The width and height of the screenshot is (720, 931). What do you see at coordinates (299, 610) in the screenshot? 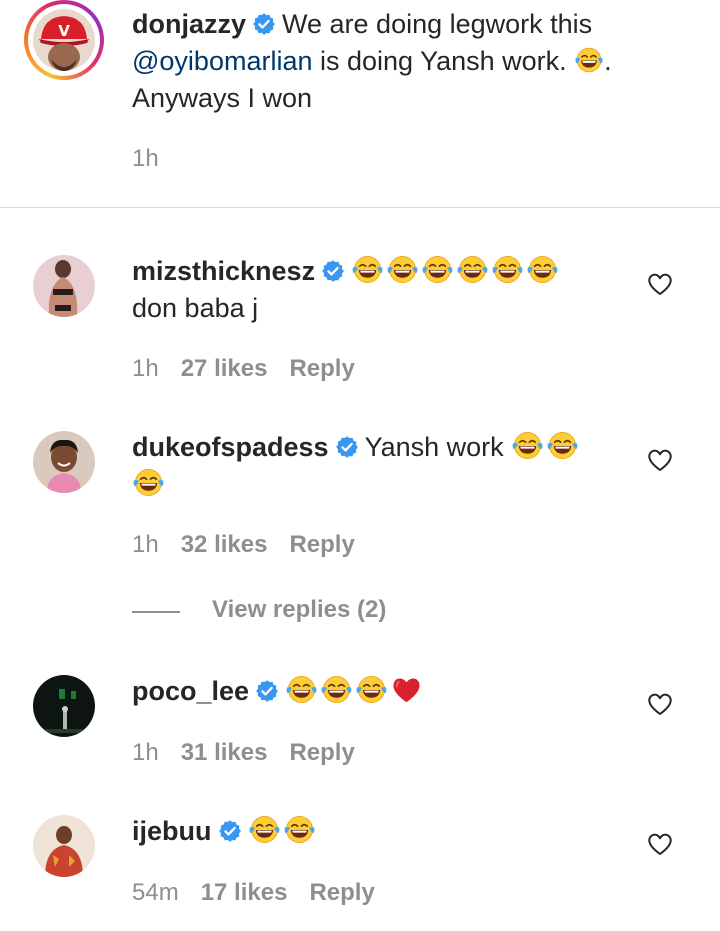
I see `view-replies-label: View replies (2)` at bounding box center [299, 610].